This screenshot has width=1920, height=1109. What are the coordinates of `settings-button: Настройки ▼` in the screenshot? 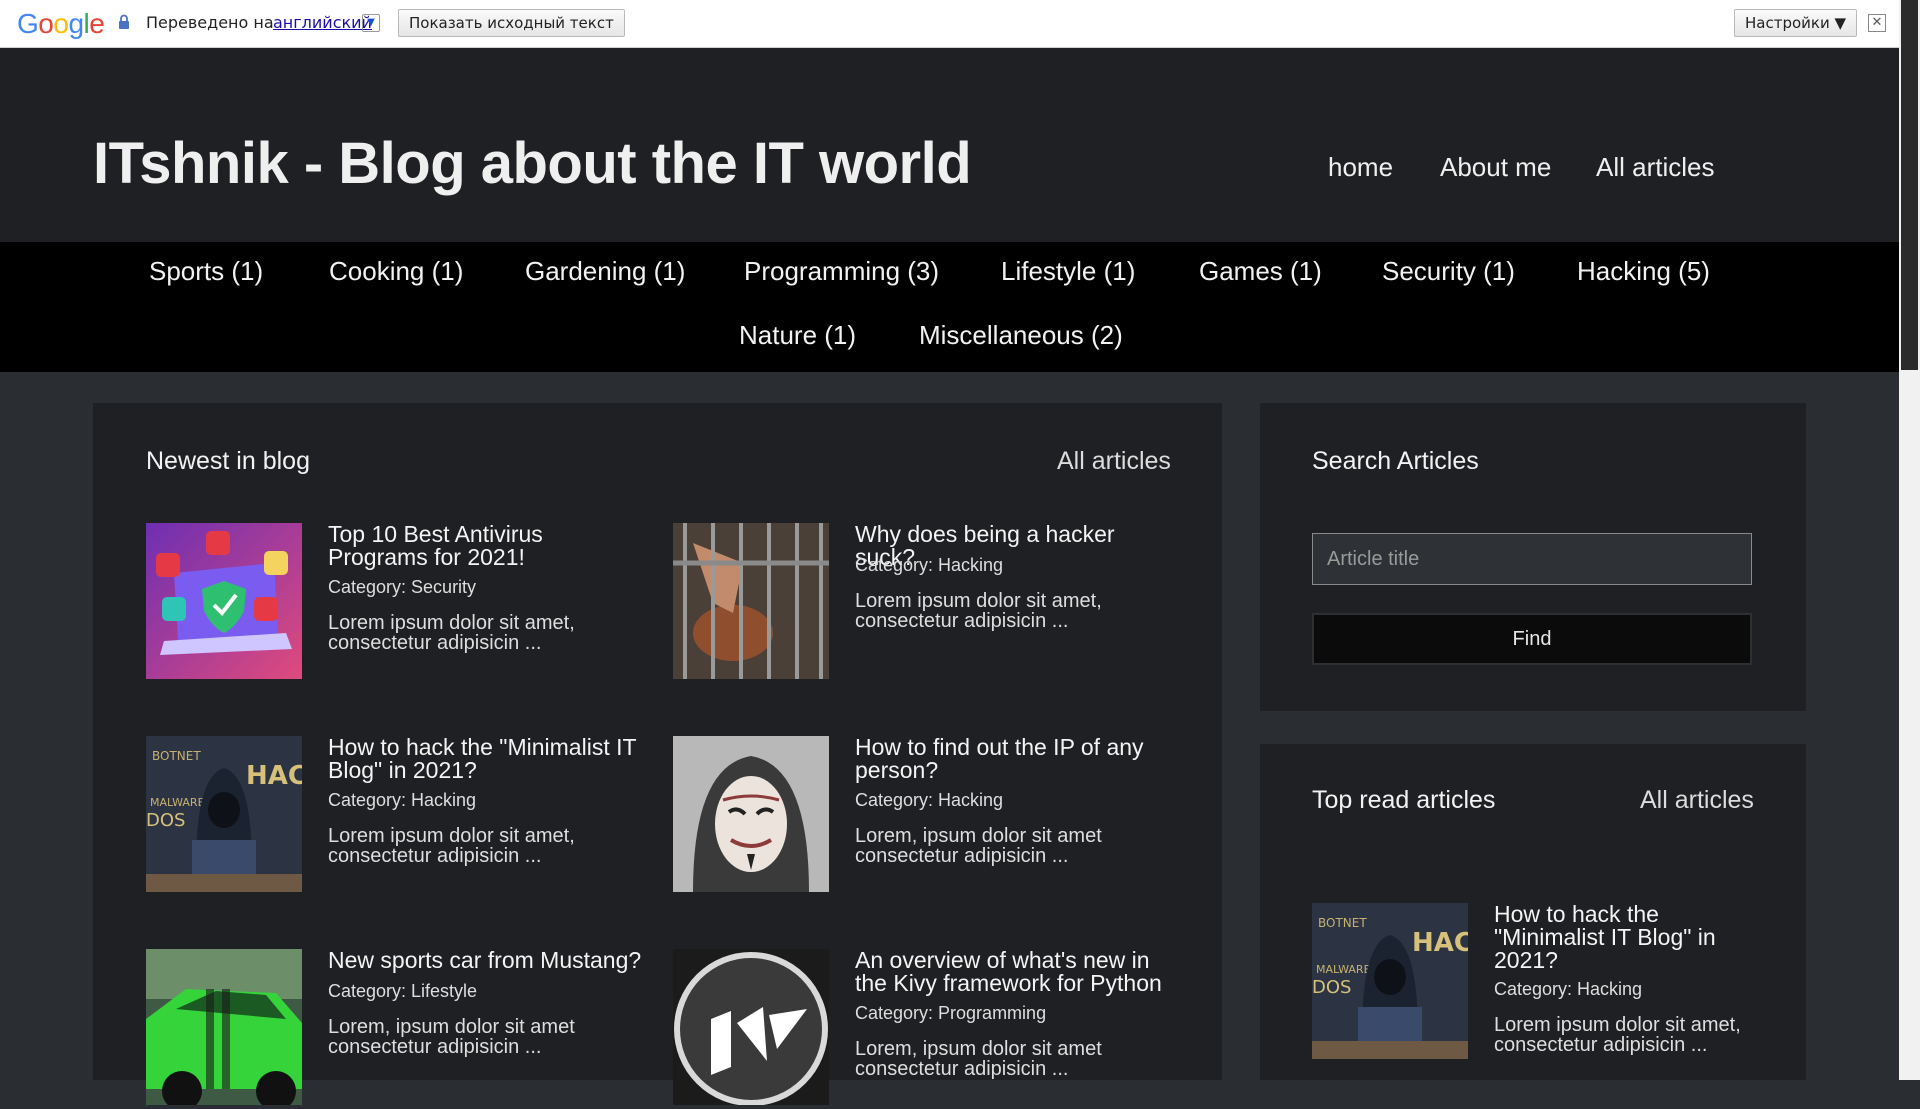 It's located at (1796, 23).